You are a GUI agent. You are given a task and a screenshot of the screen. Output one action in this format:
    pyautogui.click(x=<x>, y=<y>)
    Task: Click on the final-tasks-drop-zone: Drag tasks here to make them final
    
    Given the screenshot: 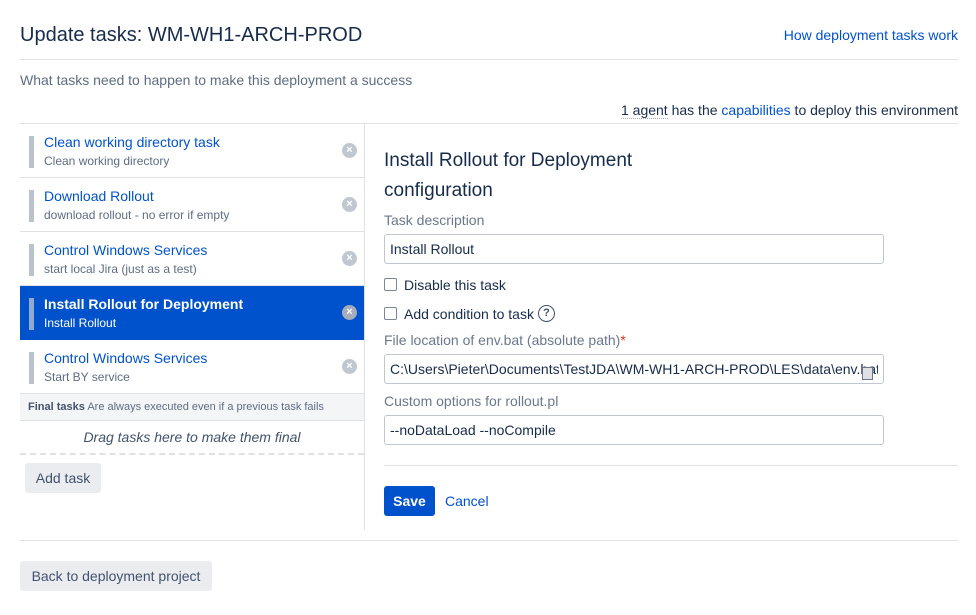 What is the action you would take?
    pyautogui.click(x=192, y=438)
    